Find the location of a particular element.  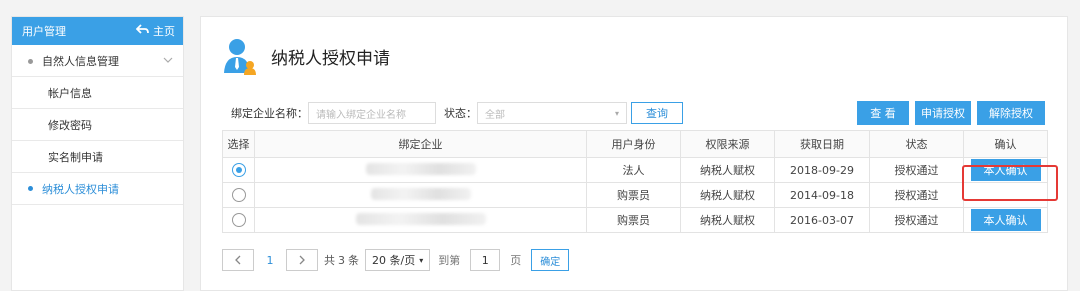

company-label: 绑定企业名称： is located at coordinates (269, 113).